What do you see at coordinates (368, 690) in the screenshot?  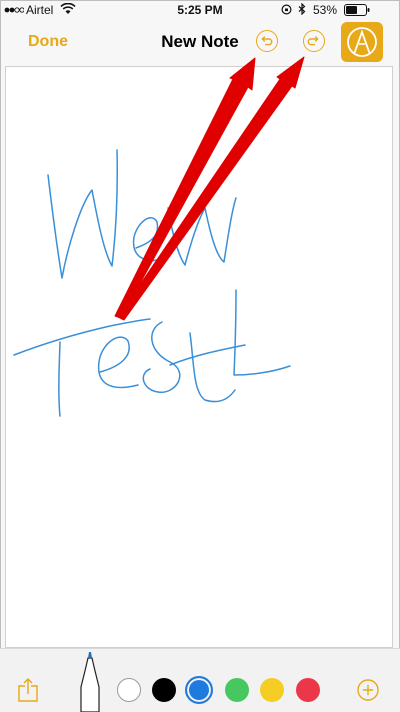 I see `add-icon` at bounding box center [368, 690].